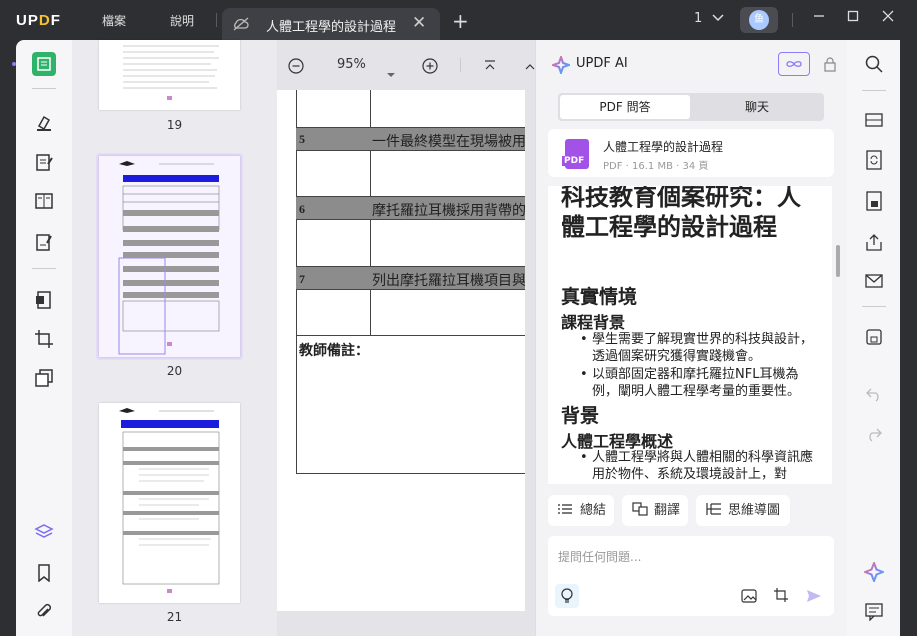 This screenshot has height=636, width=917. Describe the element at coordinates (448, 281) in the screenshot. I see `row-text: 列出摩托羅拉耳機項目與` at that location.